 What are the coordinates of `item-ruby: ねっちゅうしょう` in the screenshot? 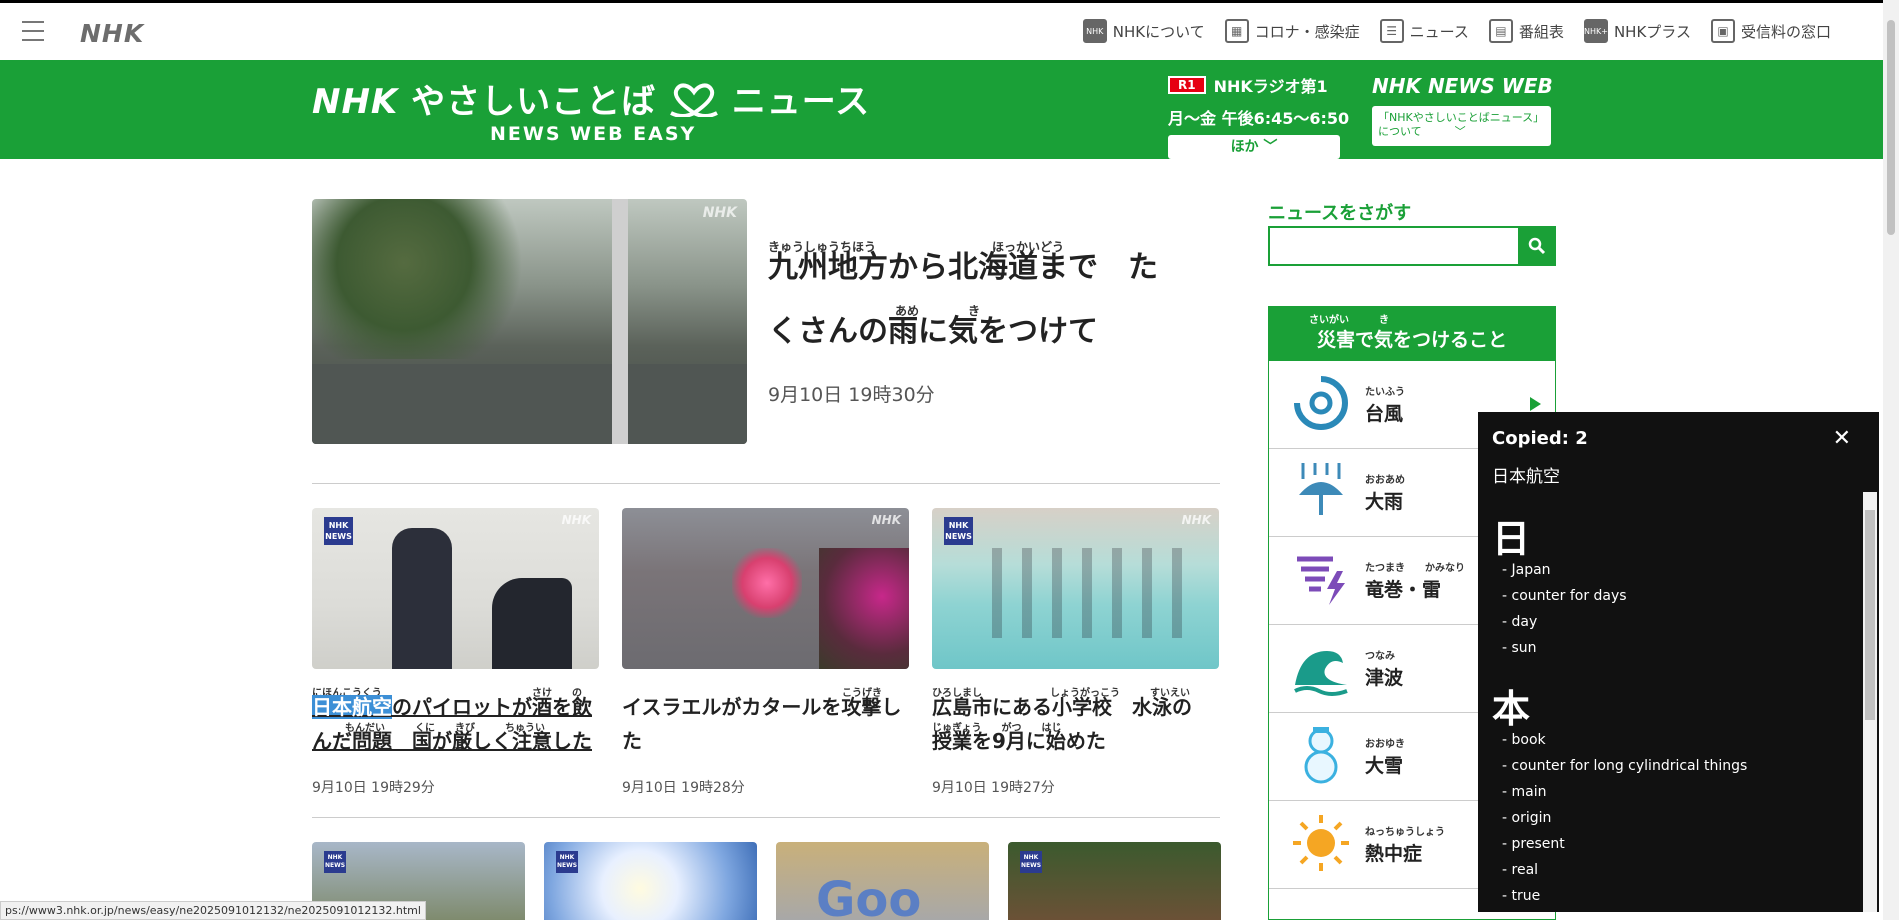 It's located at (1405, 832).